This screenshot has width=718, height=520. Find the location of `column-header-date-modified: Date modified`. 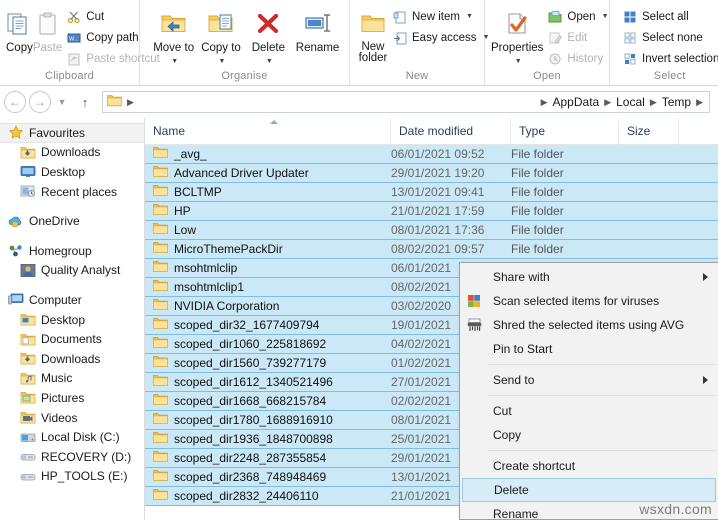

column-header-date-modified: Date modified is located at coordinates (451, 131).